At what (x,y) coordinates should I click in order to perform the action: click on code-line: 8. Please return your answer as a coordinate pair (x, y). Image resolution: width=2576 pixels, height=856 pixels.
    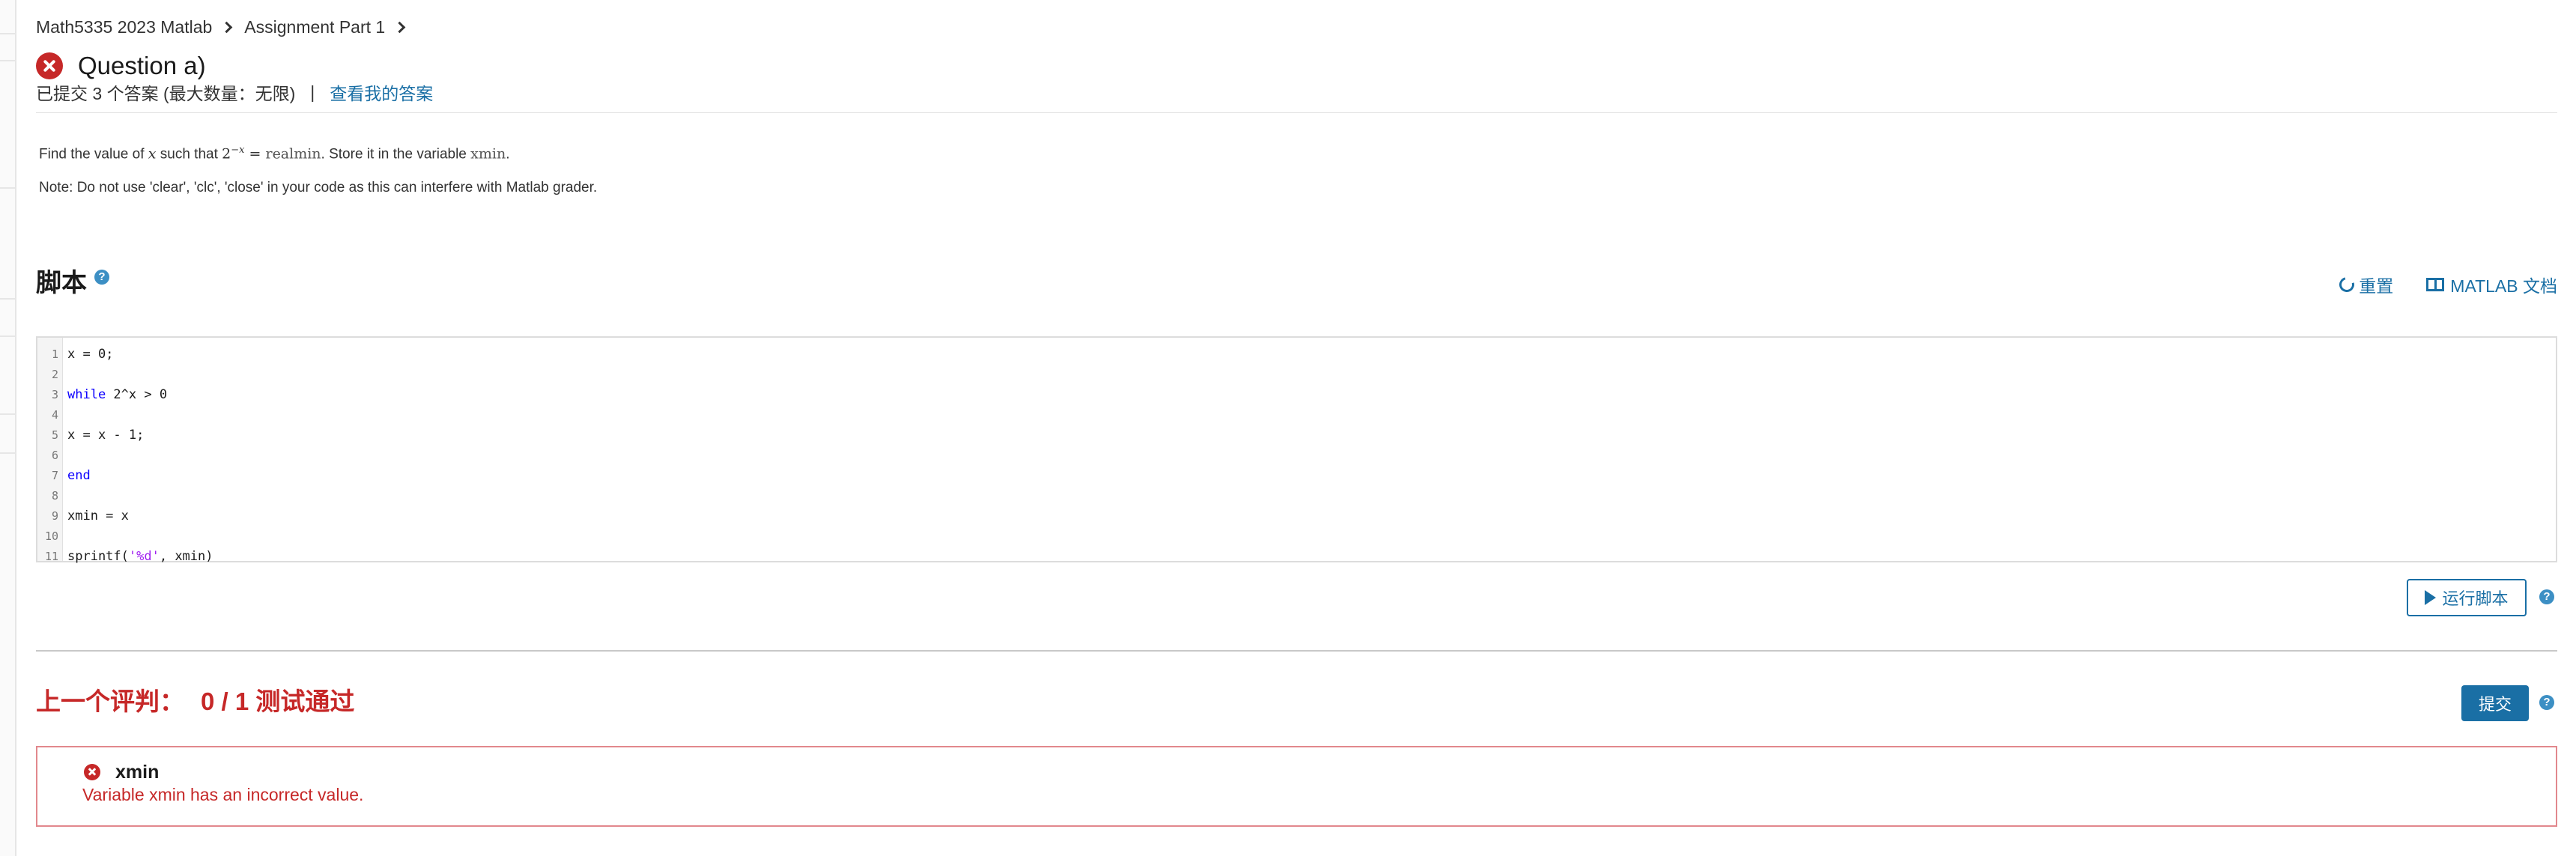
    Looking at the image, I should click on (1296, 496).